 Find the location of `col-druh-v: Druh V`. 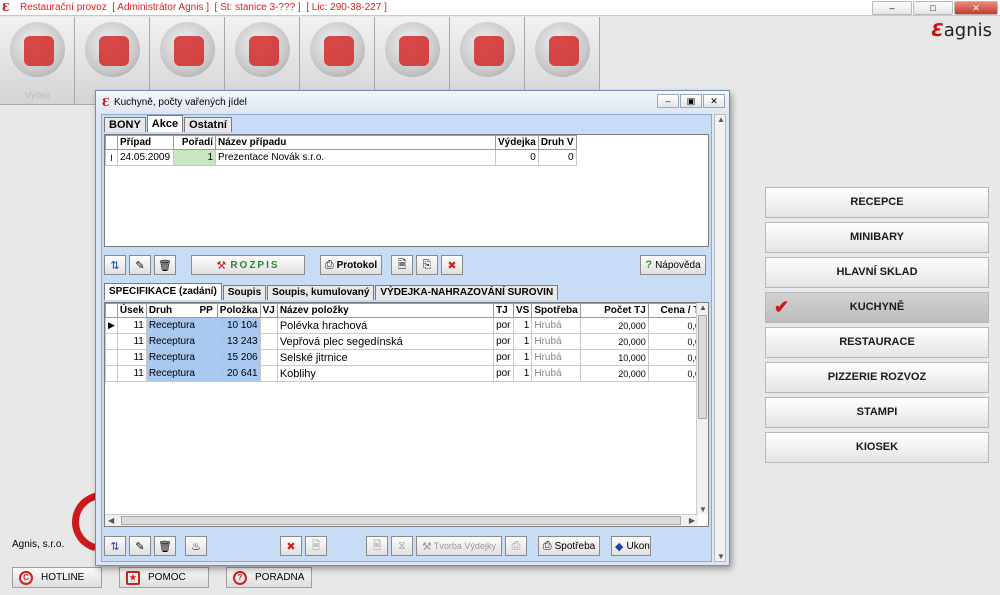

col-druh-v: Druh V is located at coordinates (557, 142).